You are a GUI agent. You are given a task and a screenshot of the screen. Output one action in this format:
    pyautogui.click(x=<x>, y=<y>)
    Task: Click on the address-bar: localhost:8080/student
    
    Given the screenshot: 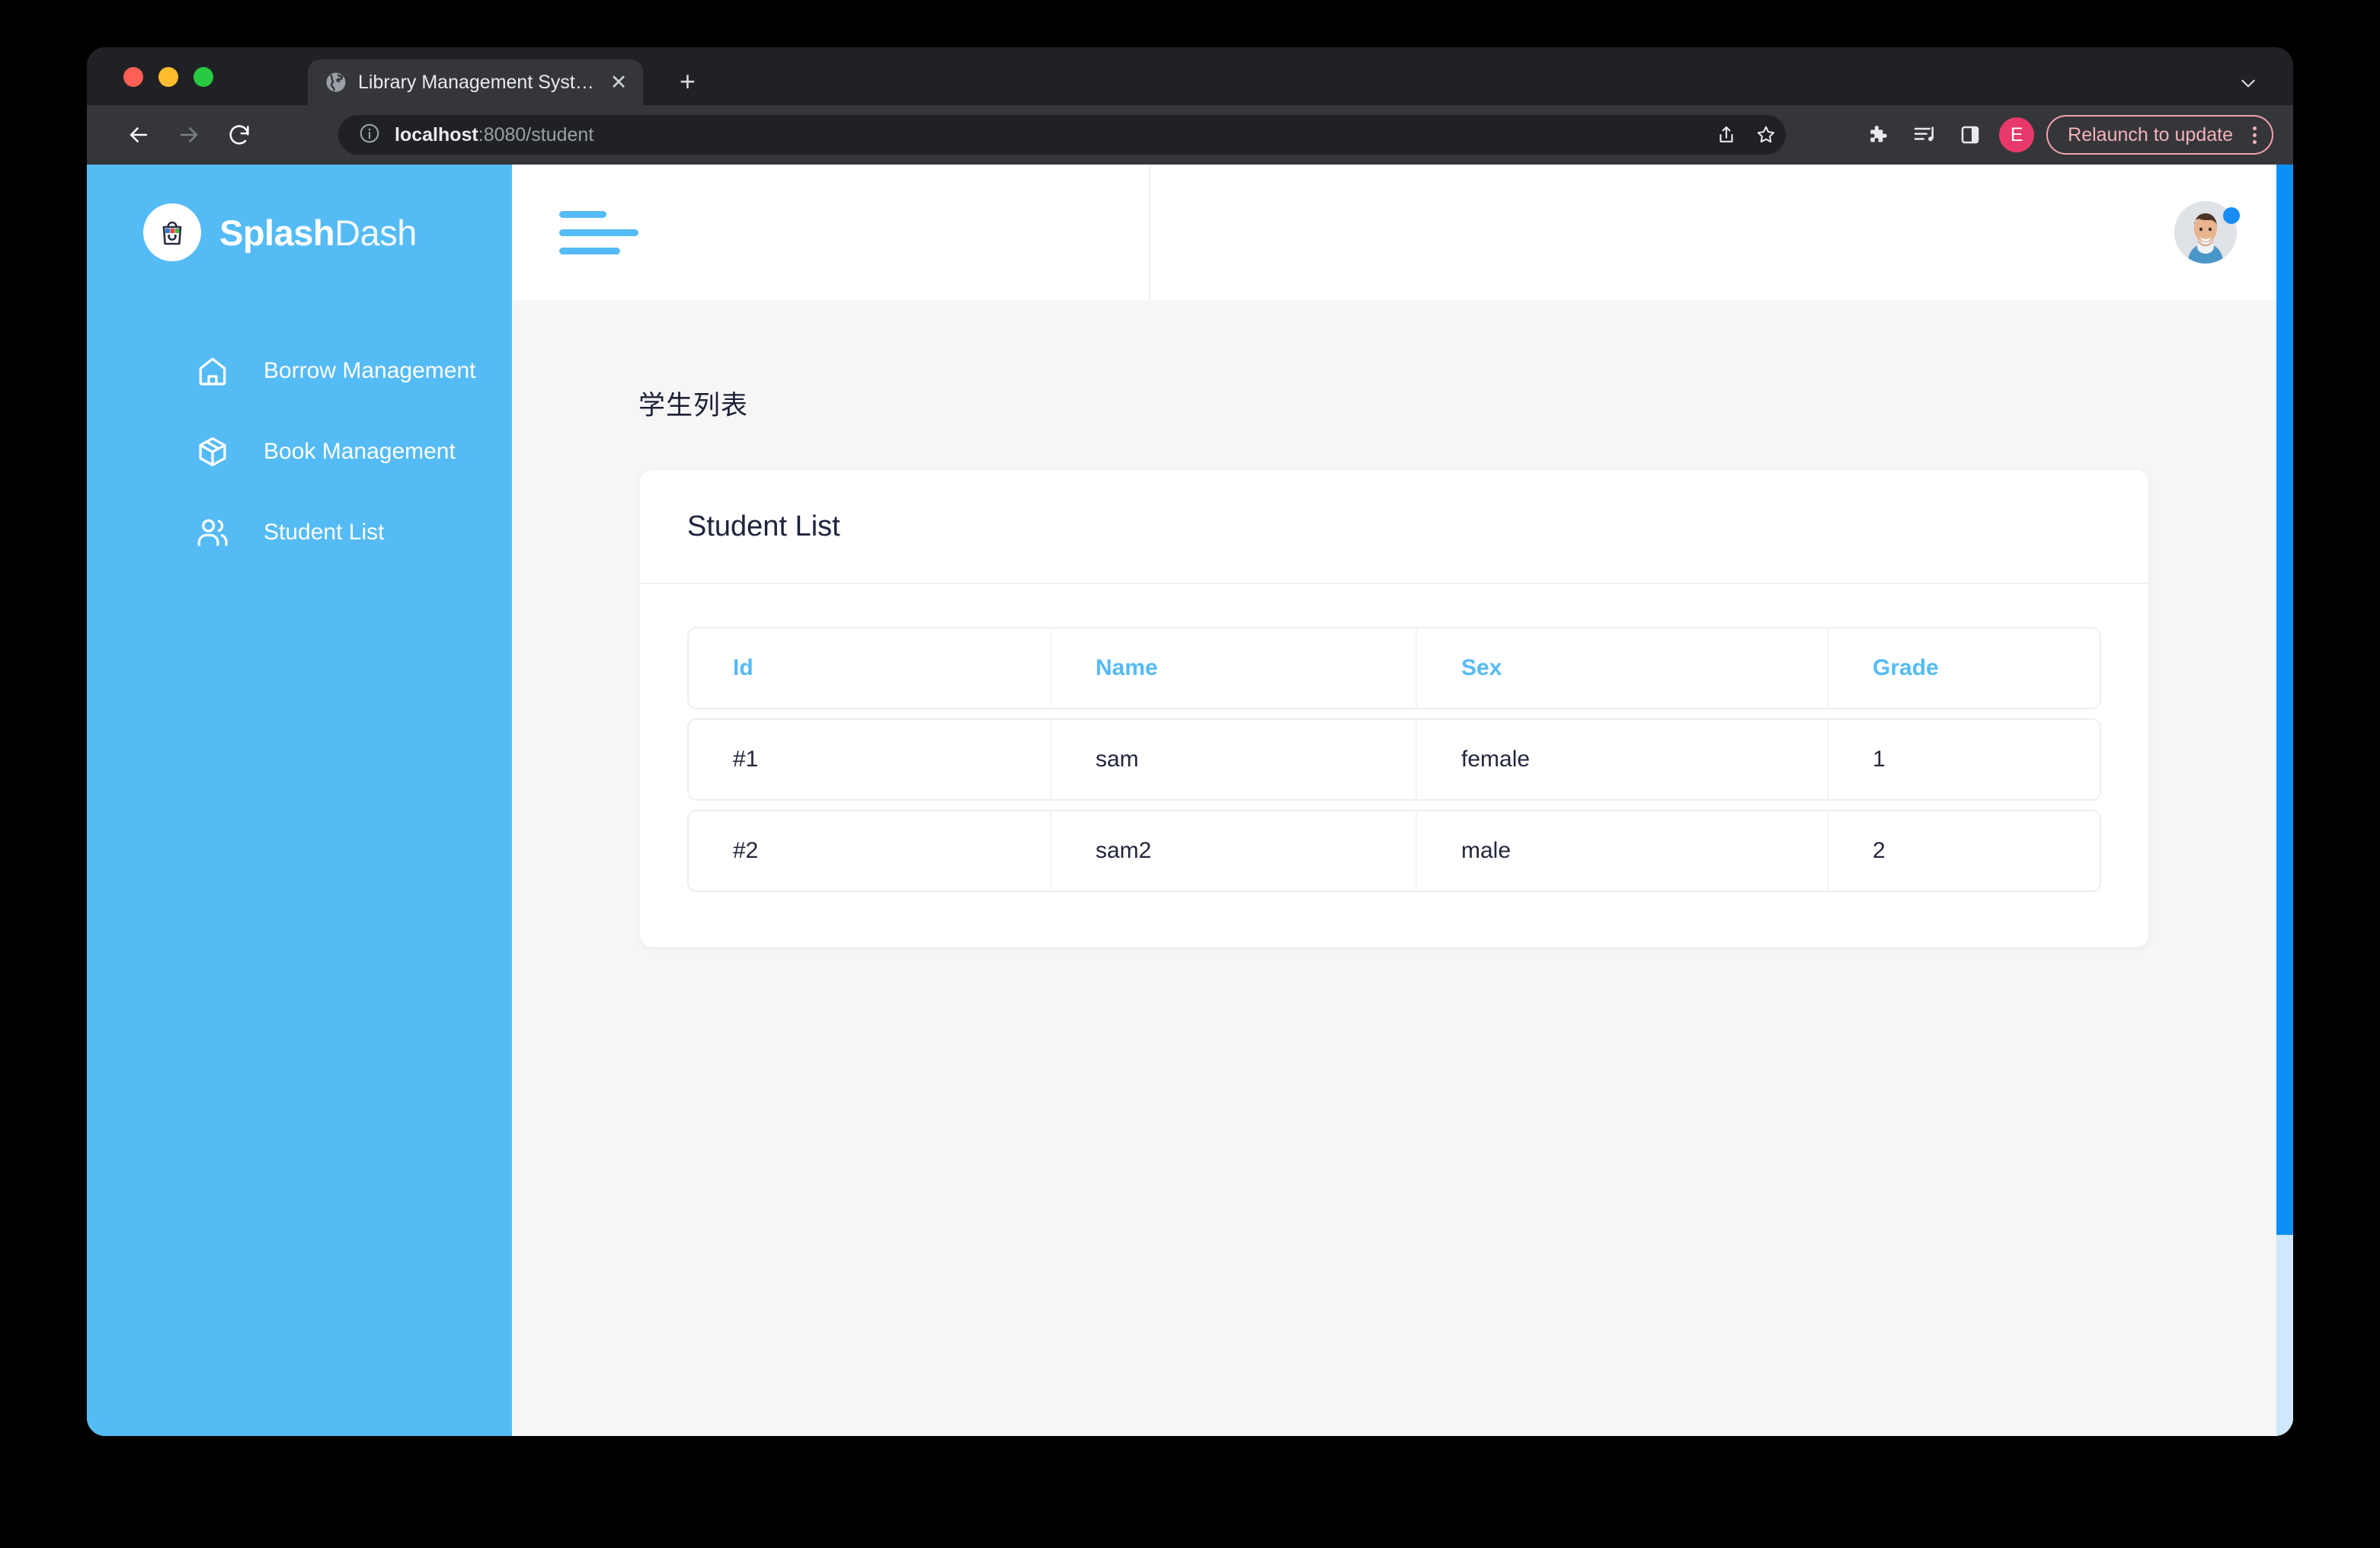 What is the action you would take?
    pyautogui.click(x=1062, y=135)
    